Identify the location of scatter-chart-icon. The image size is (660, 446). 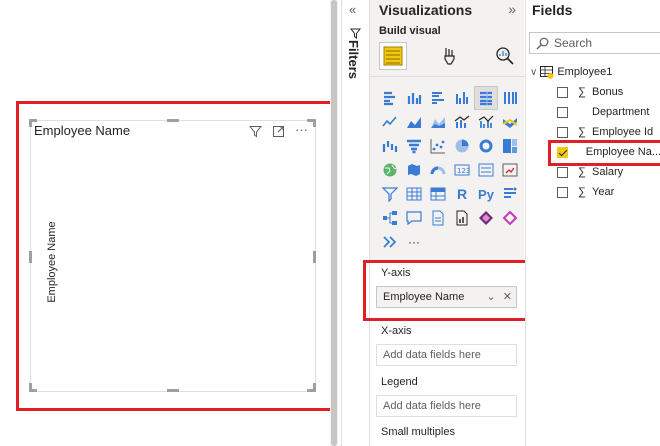
(438, 146).